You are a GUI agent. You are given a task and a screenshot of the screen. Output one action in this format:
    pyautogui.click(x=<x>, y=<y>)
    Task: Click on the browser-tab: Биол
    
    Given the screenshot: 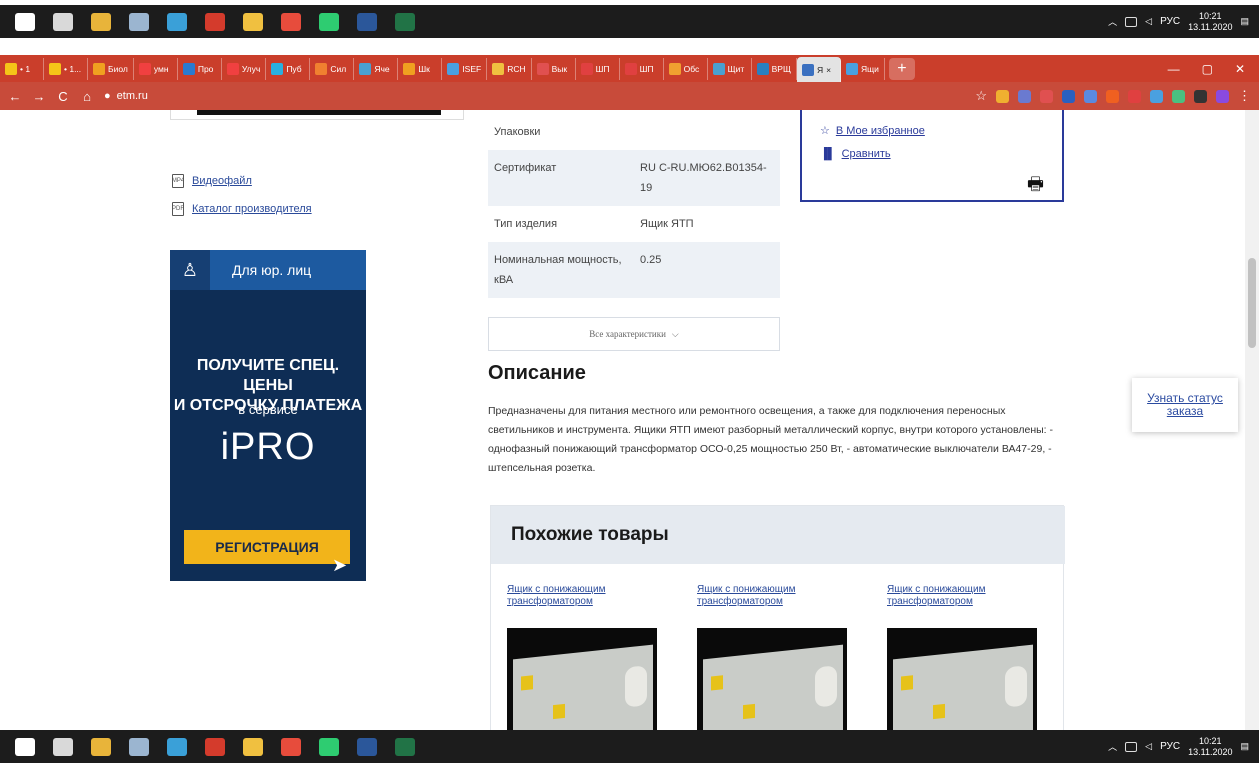 What is the action you would take?
    pyautogui.click(x=111, y=68)
    